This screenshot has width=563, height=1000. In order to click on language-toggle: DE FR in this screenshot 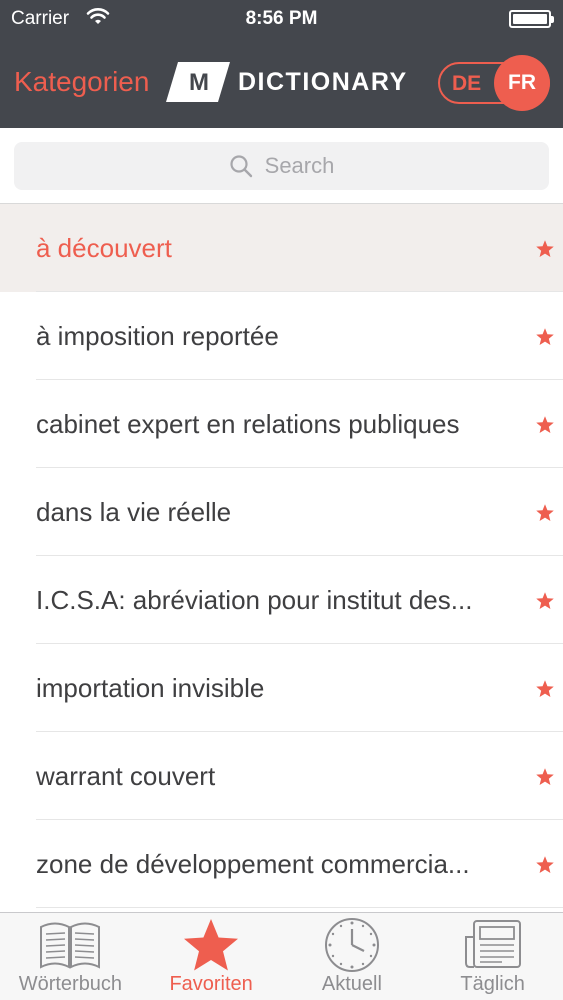, I will do `click(494, 83)`.